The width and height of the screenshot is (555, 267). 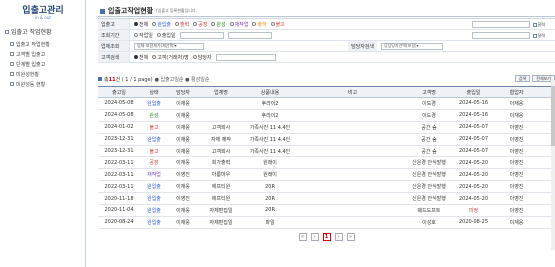 I want to click on sidebar-subtitle: in & out, so click(x=43, y=17).